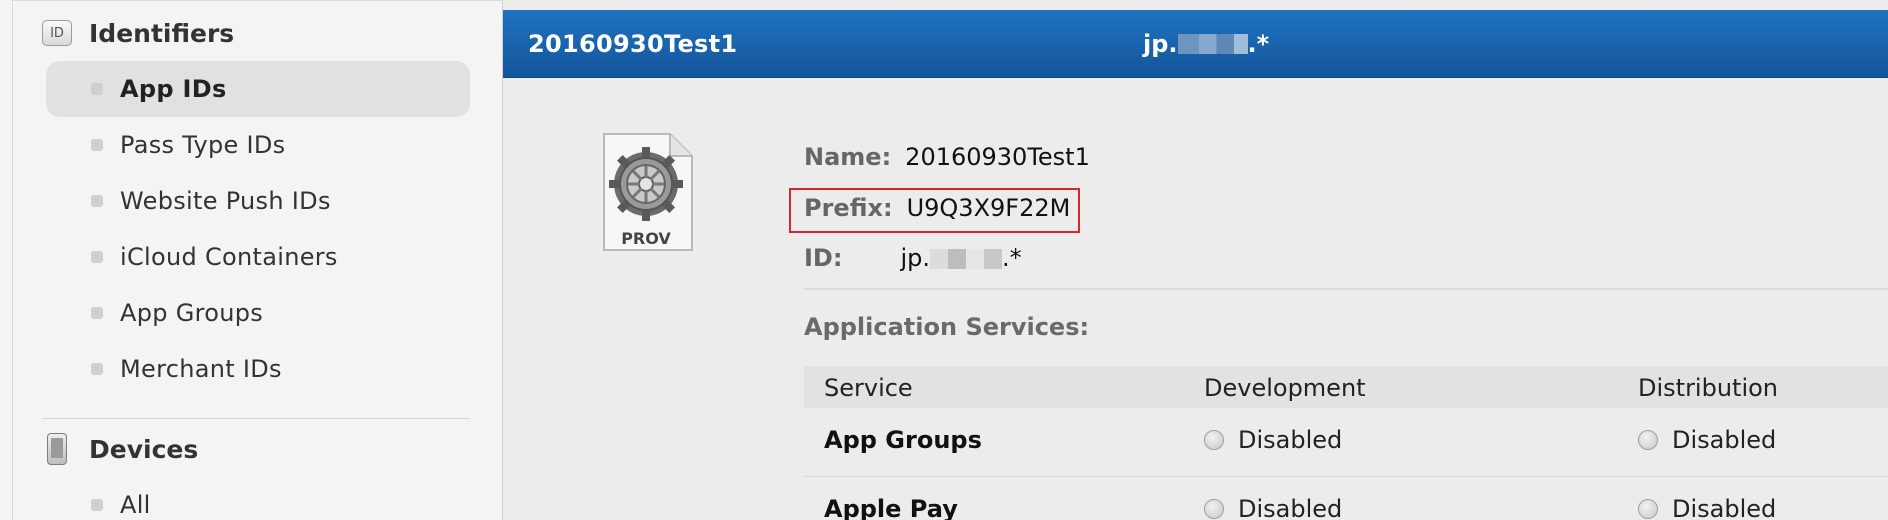 This screenshot has width=1888, height=520. What do you see at coordinates (162, 33) in the screenshot?
I see `section-title: Identifiers` at bounding box center [162, 33].